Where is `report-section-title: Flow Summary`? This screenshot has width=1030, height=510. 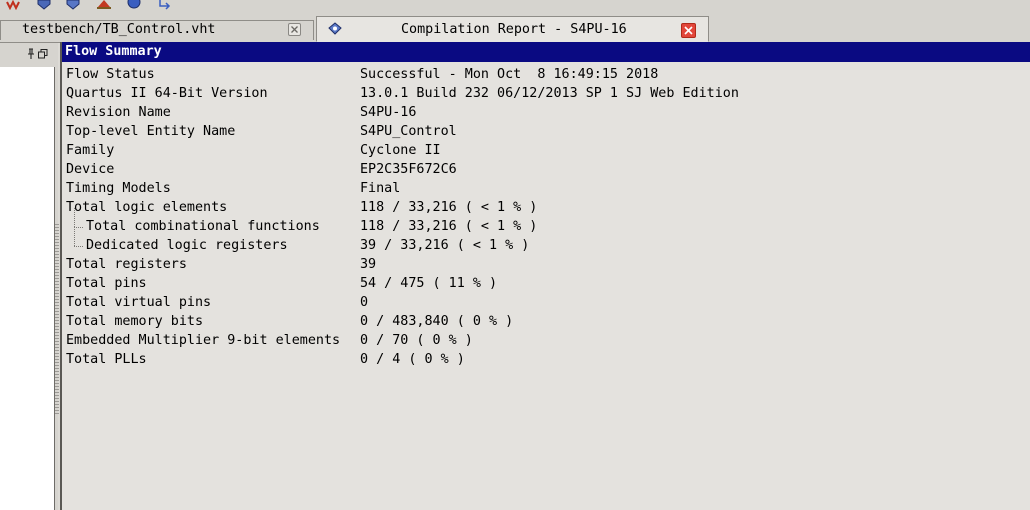 report-section-title: Flow Summary is located at coordinates (546, 52).